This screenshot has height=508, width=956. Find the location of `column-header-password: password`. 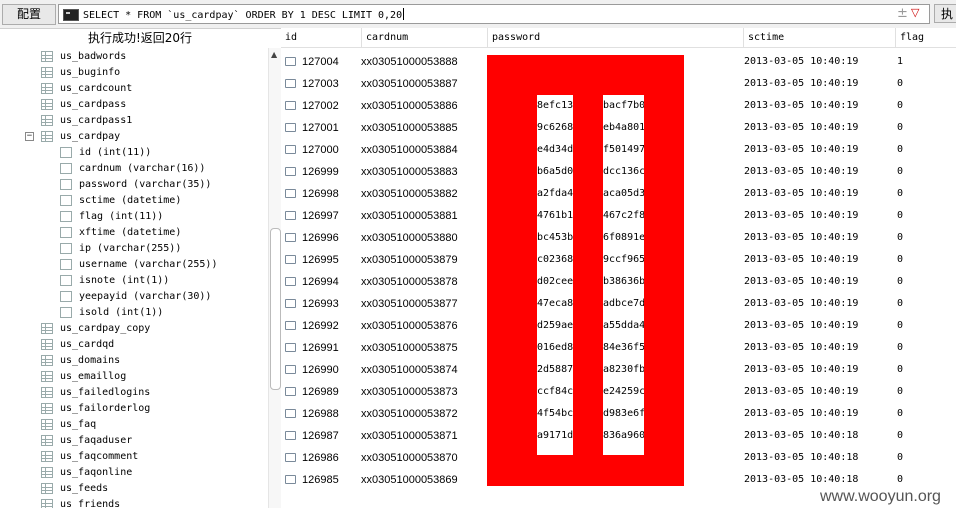

column-header-password: password is located at coordinates (615, 37).